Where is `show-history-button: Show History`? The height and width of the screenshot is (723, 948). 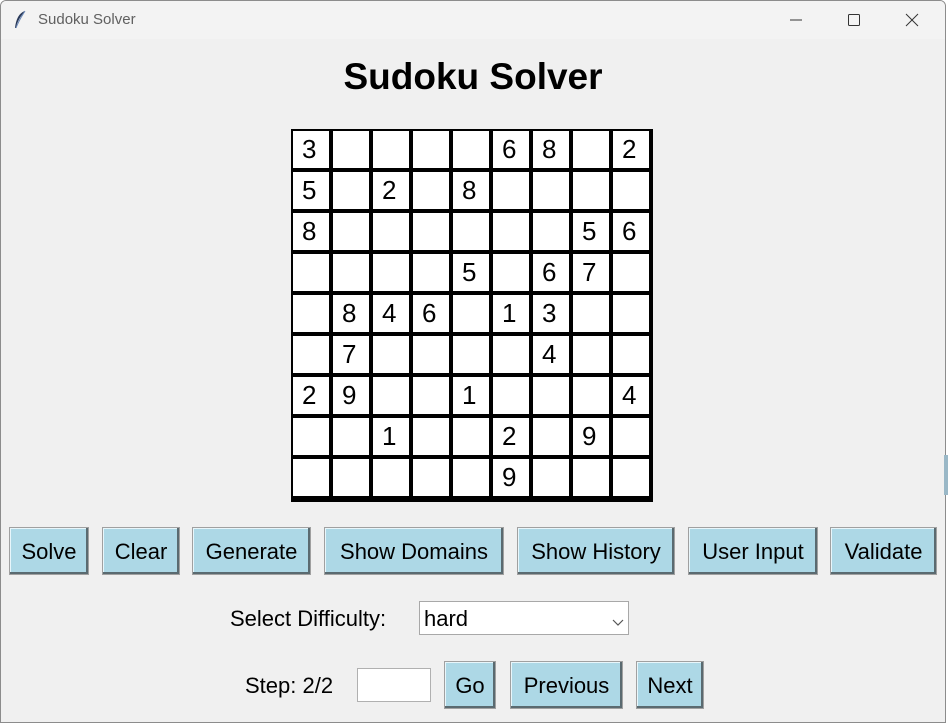 show-history-button: Show History is located at coordinates (596, 551).